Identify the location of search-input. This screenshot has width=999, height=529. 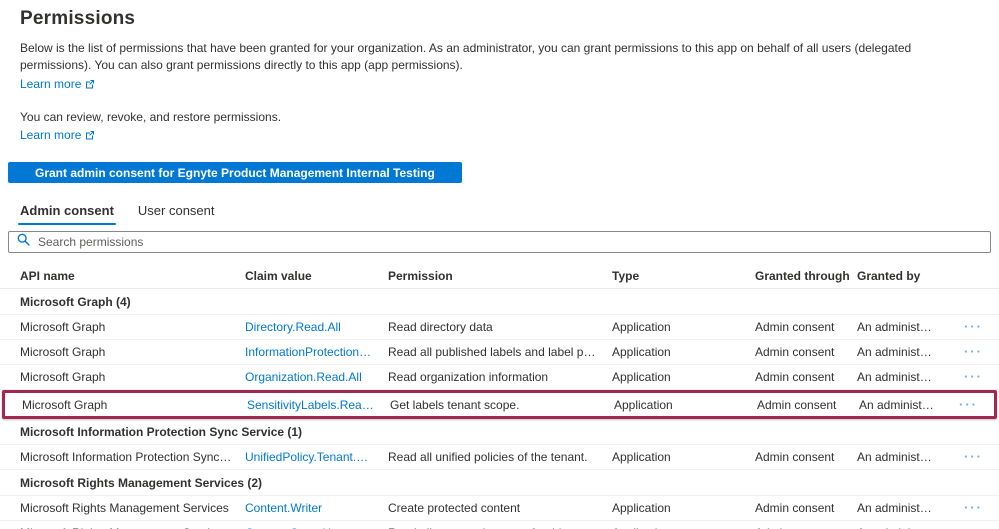
(510, 242).